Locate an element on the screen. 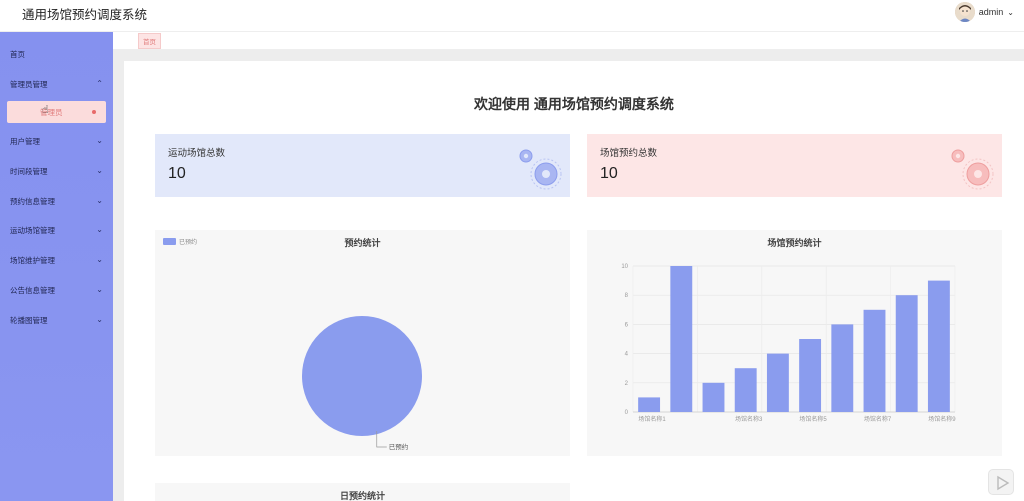 The width and height of the screenshot is (1024, 501). card-label: 场馆预约总数 is located at coordinates (629, 153).